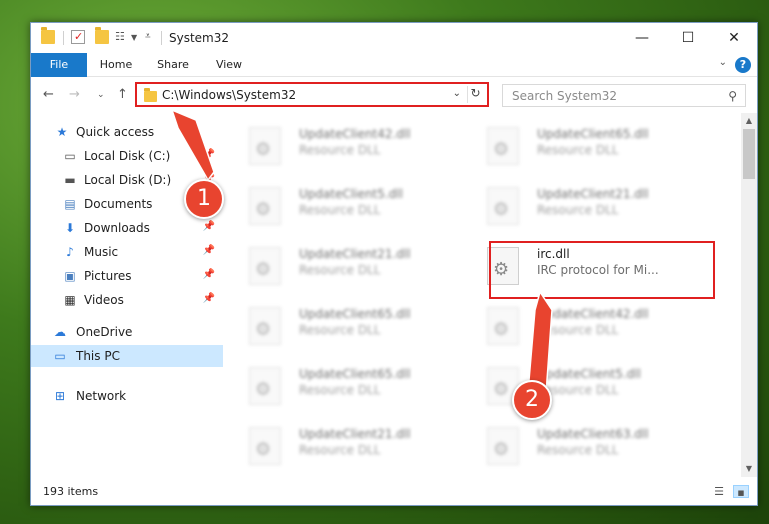  I want to click on step-badge-2: 2, so click(532, 400).